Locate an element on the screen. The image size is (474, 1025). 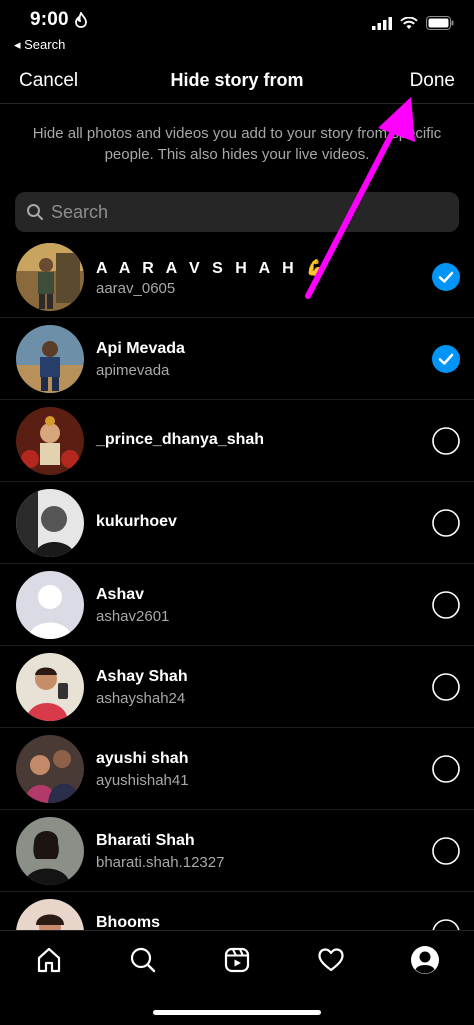
user-name: Ashay Shah is located at coordinates (142, 676).